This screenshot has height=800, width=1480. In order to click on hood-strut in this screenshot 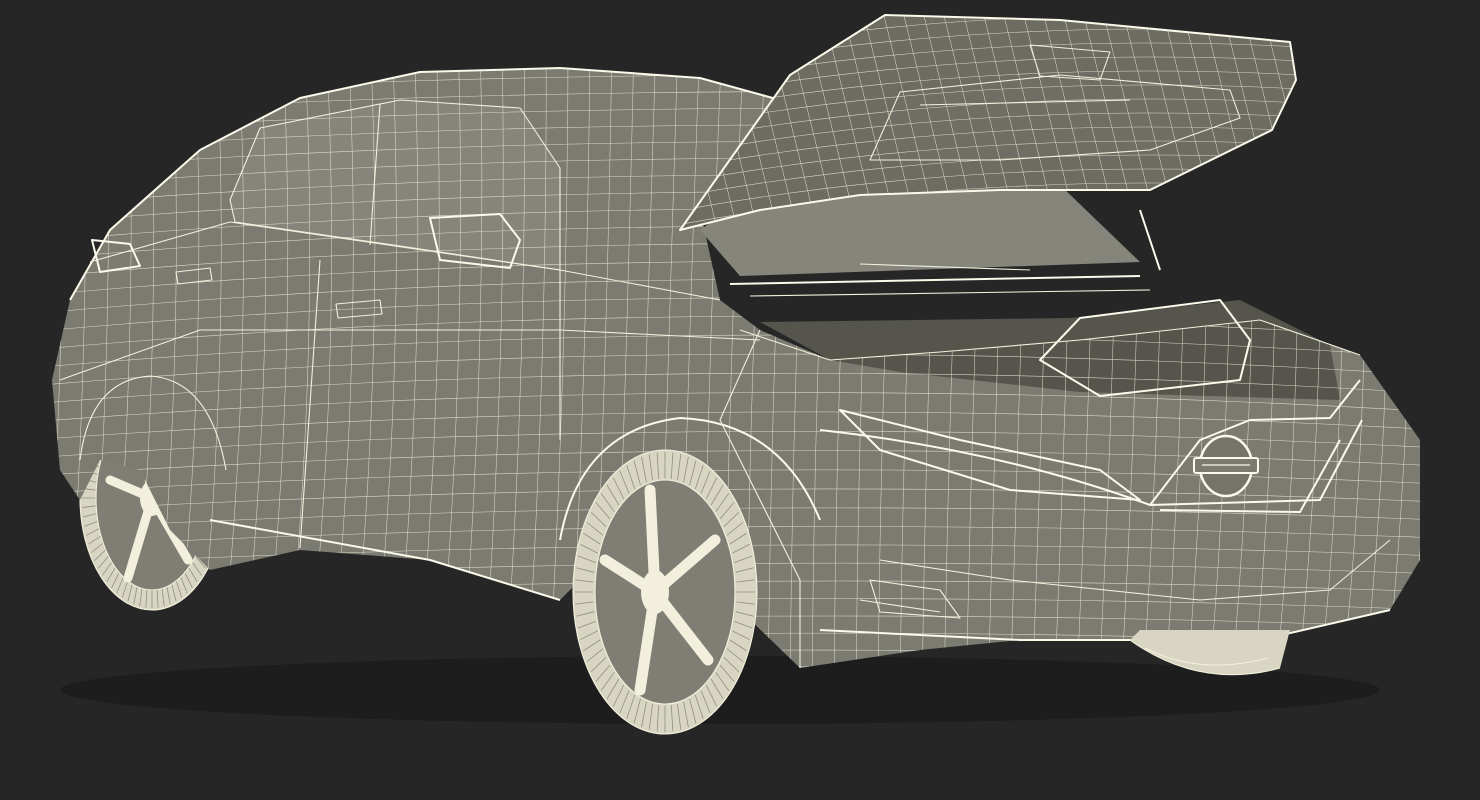, I will do `click(1150, 240)`.